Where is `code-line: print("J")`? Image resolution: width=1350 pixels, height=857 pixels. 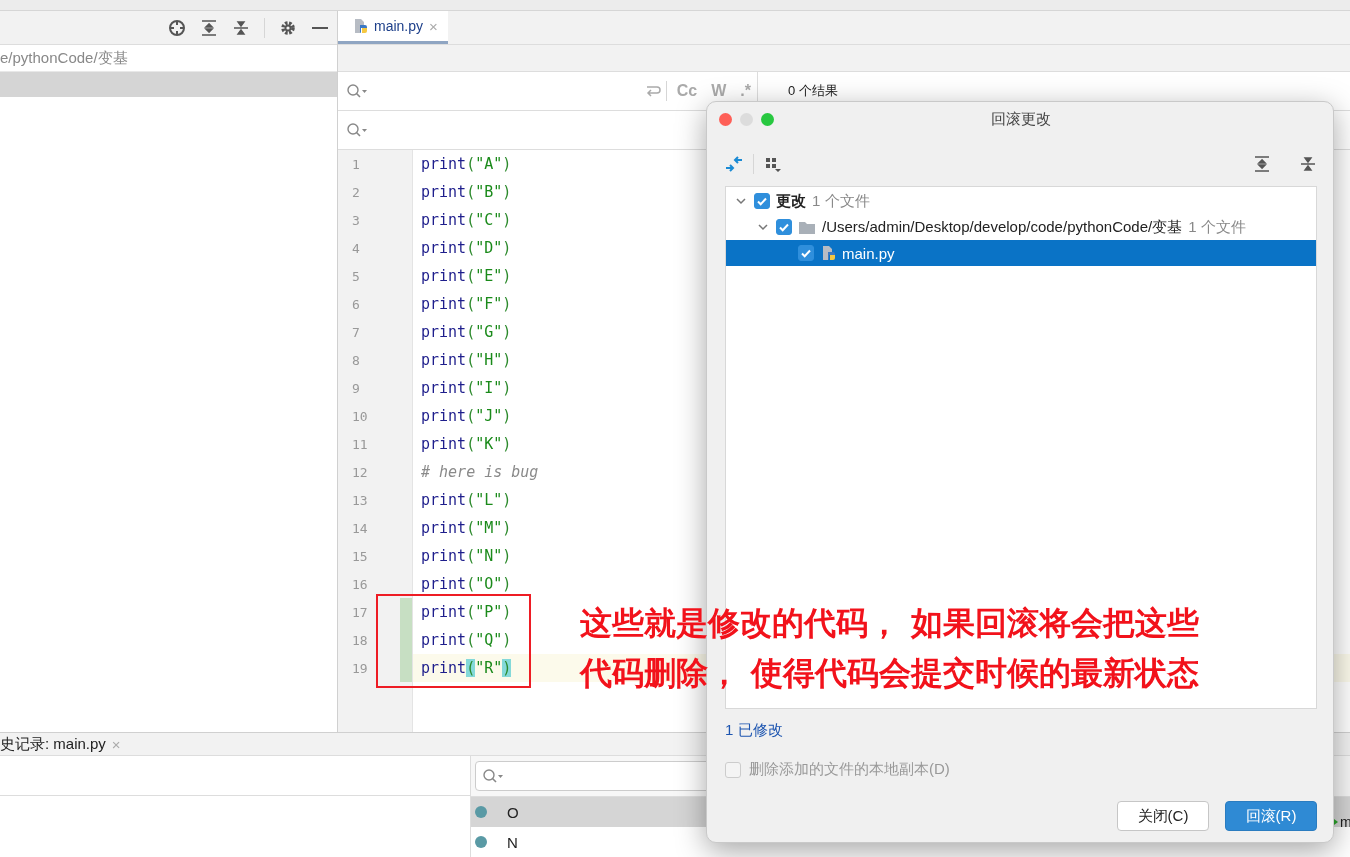
code-line: print("J") is located at coordinates (466, 416).